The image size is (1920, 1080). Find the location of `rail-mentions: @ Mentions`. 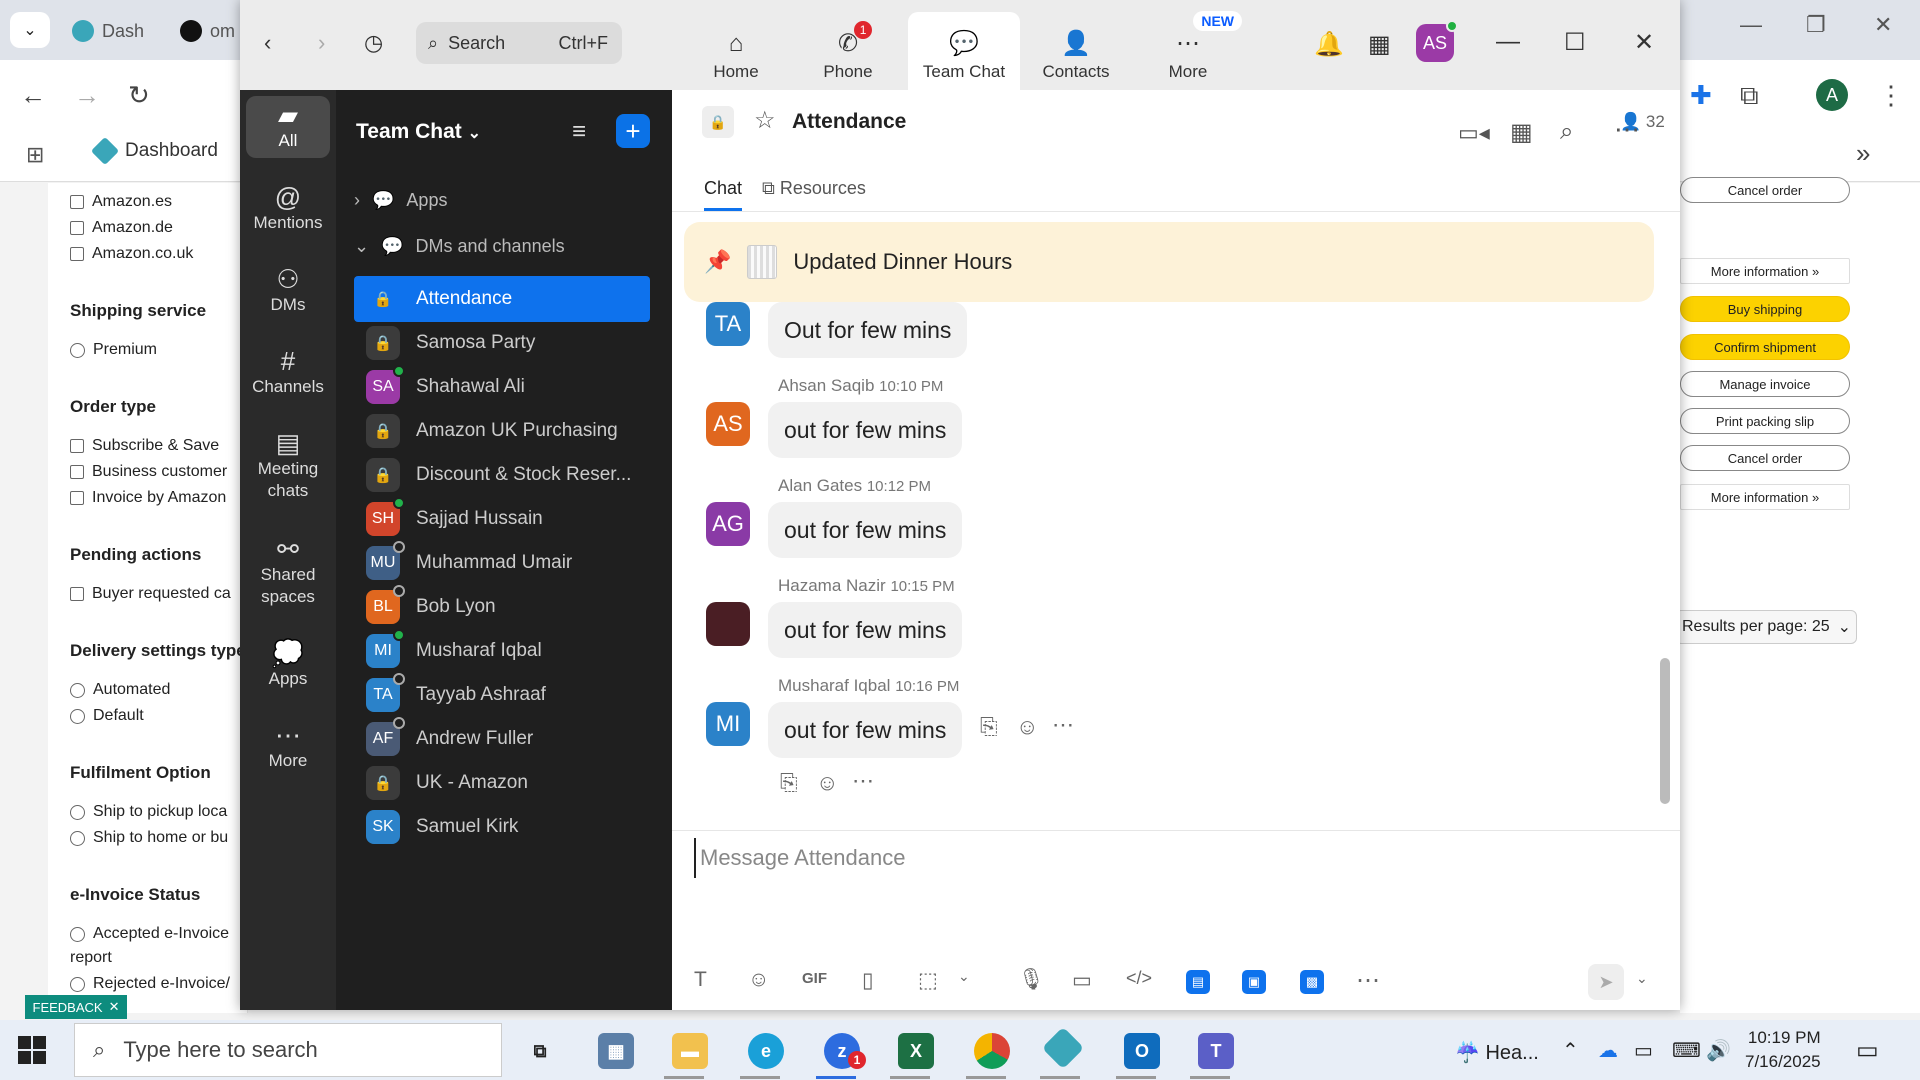

rail-mentions: @ Mentions is located at coordinates (288, 209).